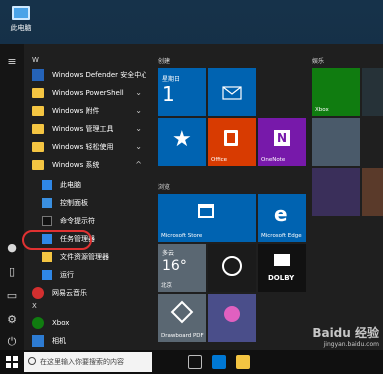  What do you see at coordinates (85, 111) in the screenshot?
I see `list-item-accessories: Windows 附件 ⌄` at bounding box center [85, 111].